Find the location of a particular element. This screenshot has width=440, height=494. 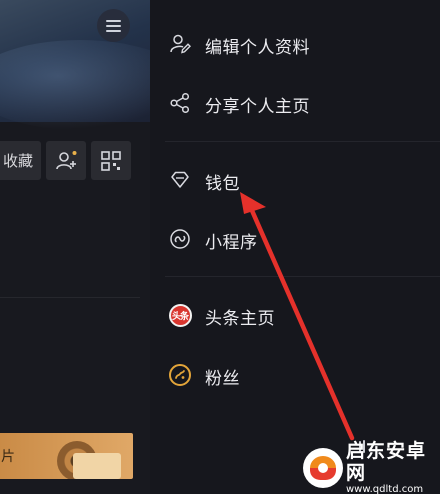

drawer-item-toutiao-homepage: 头条 头条主页 is located at coordinates (295, 315).